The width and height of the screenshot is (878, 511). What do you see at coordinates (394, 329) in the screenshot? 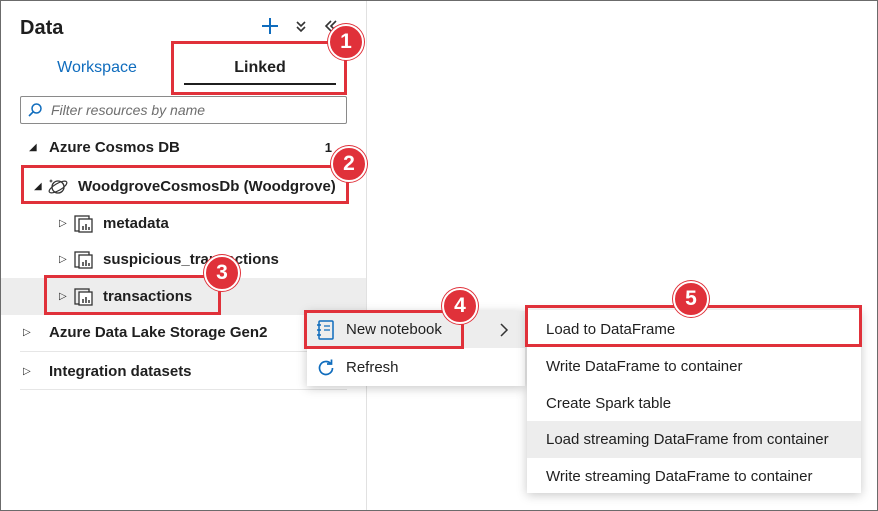
I see `menu-item-label: New notebook` at bounding box center [394, 329].